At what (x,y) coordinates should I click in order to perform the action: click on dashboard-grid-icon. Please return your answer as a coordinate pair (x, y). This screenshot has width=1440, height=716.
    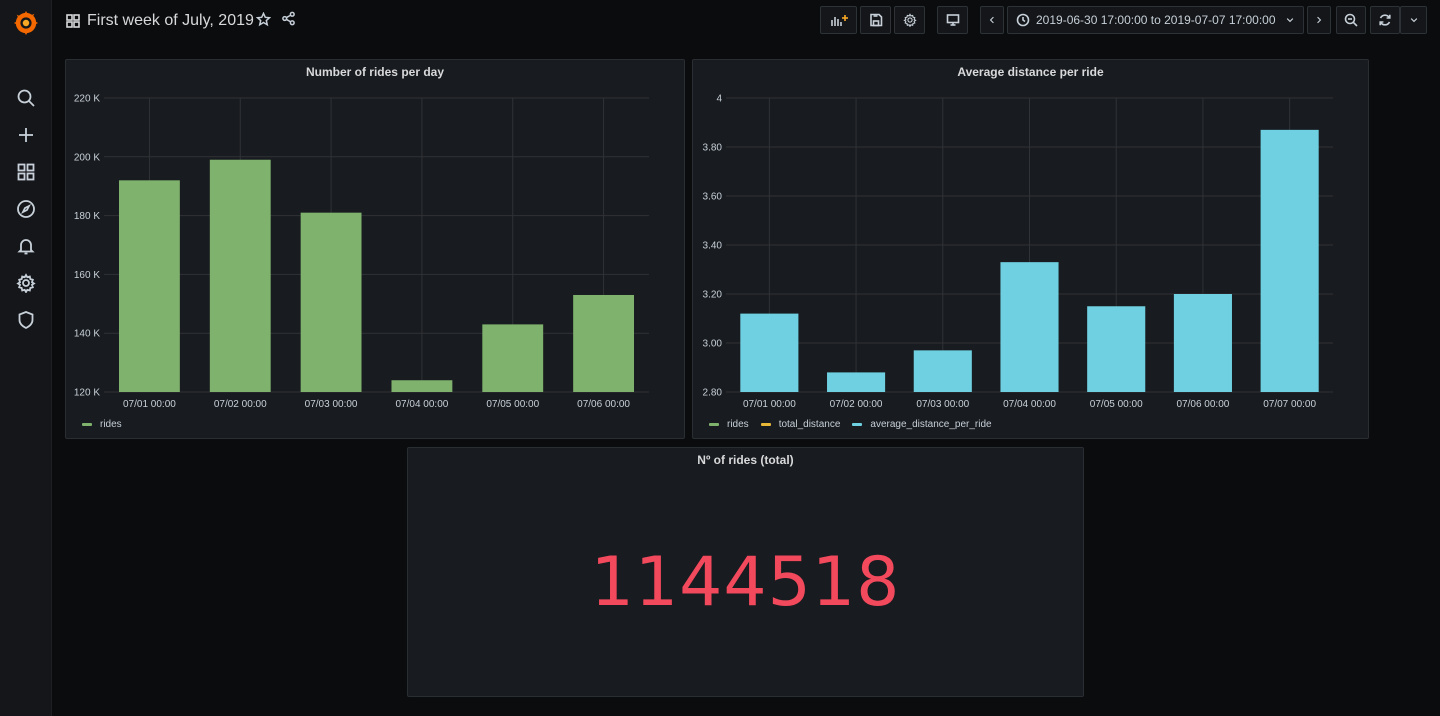
    Looking at the image, I should click on (73, 21).